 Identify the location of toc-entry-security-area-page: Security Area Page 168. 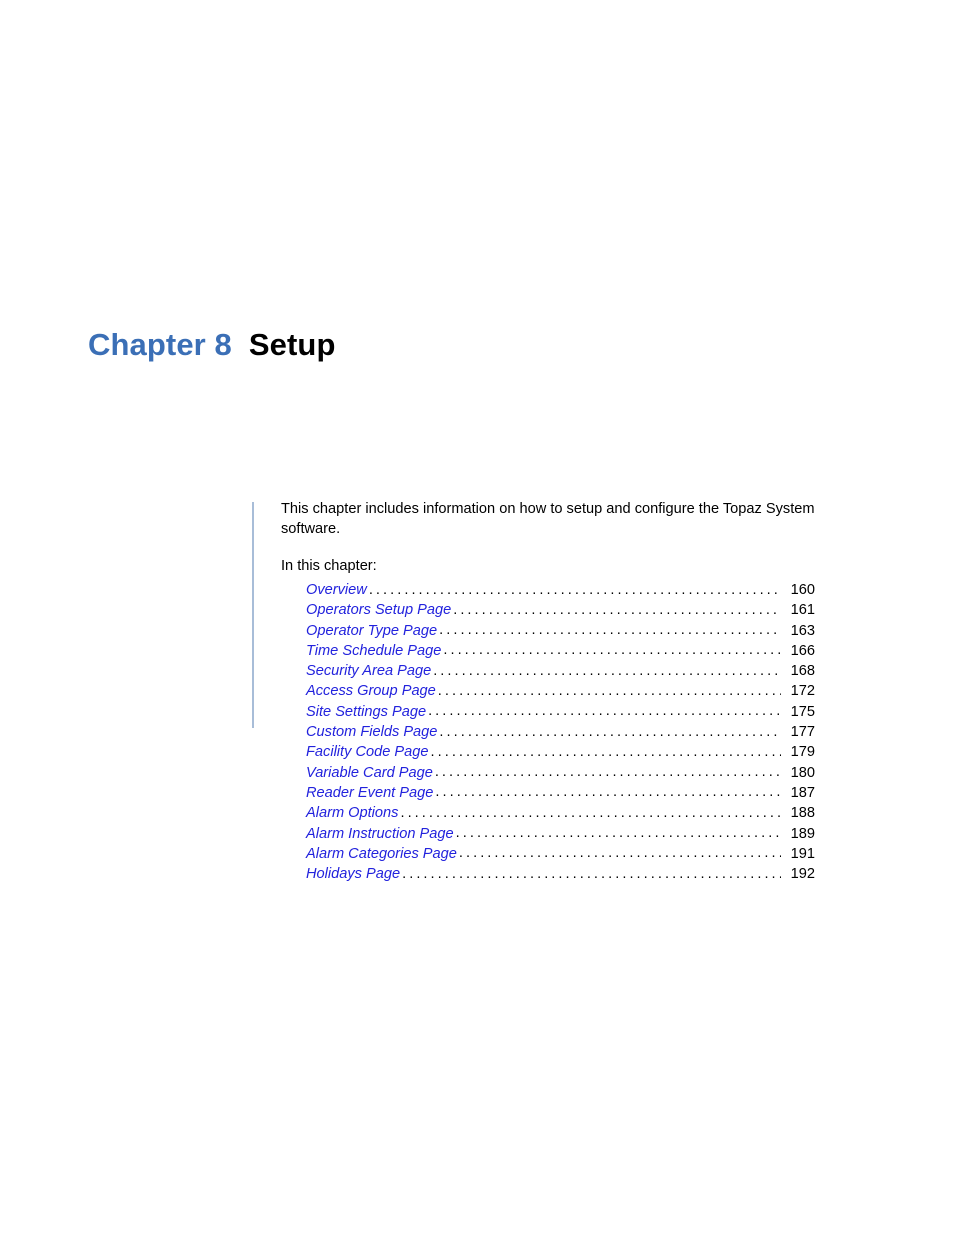
(560, 671).